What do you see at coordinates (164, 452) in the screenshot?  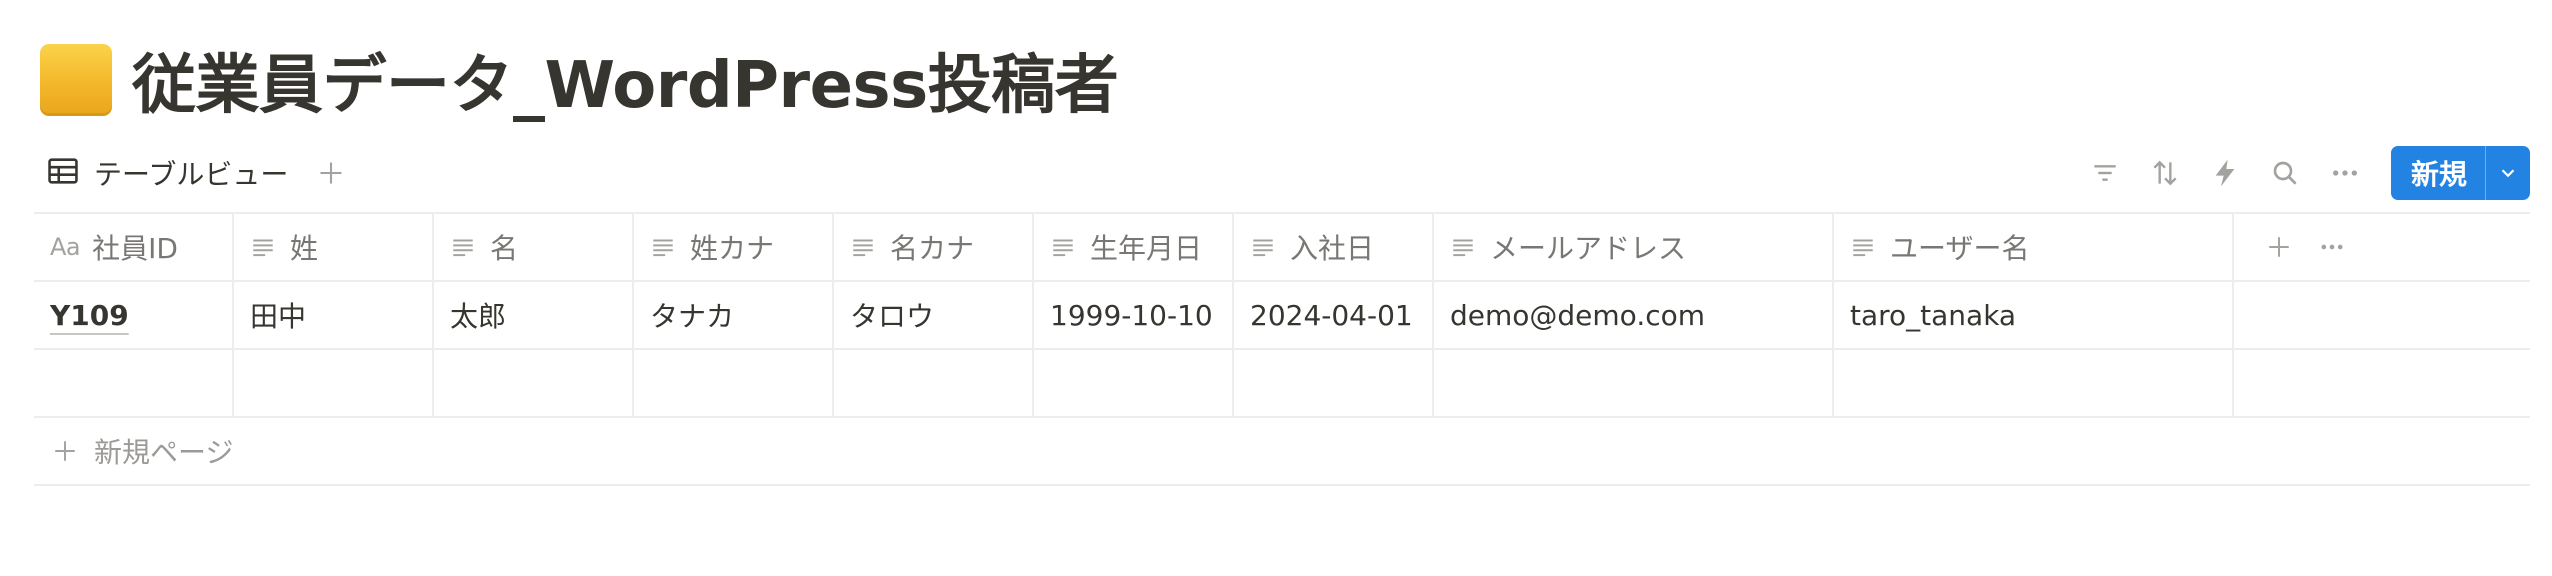 I see `add-page-label: 新規ページ` at bounding box center [164, 452].